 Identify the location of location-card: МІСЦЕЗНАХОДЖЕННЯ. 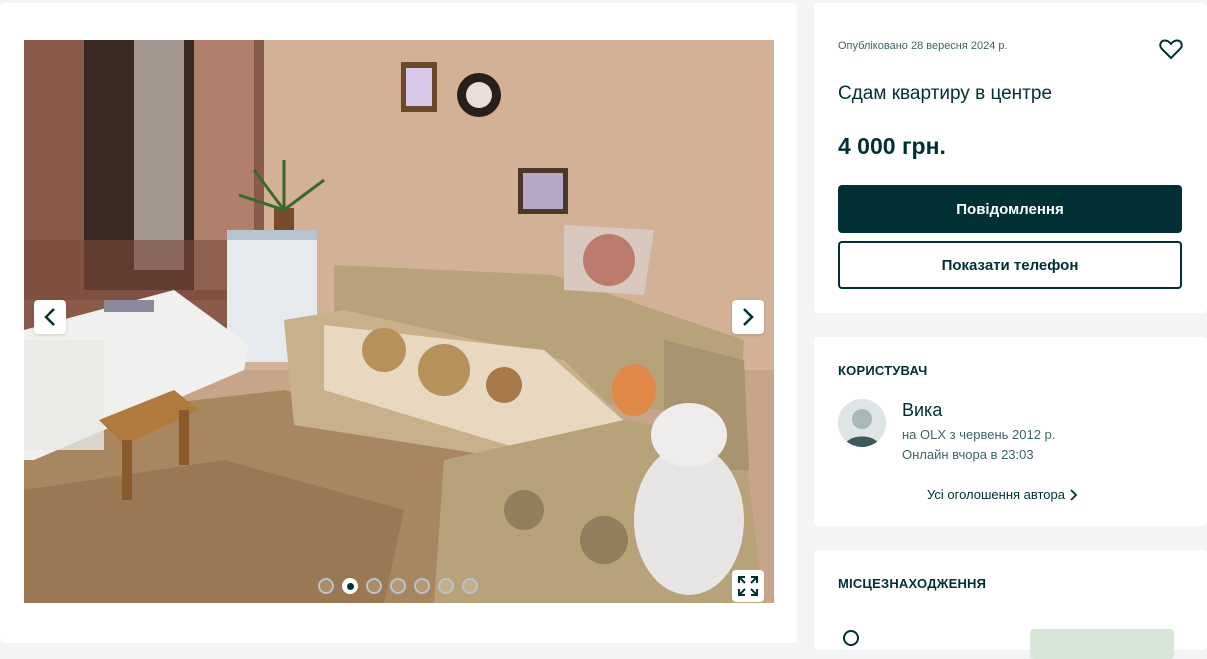
(1010, 604).